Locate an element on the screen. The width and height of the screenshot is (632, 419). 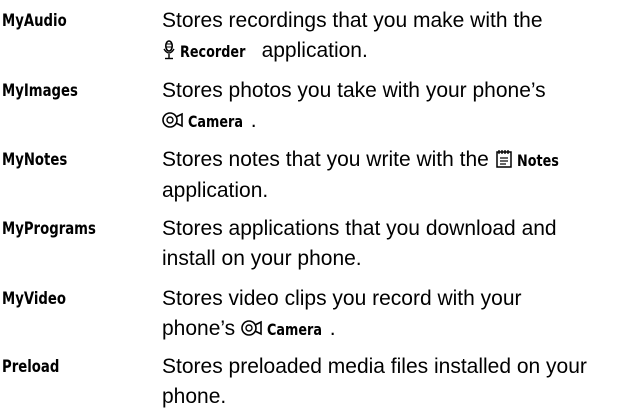
description-line: Stores photos you take with your phone’s is located at coordinates (354, 90).